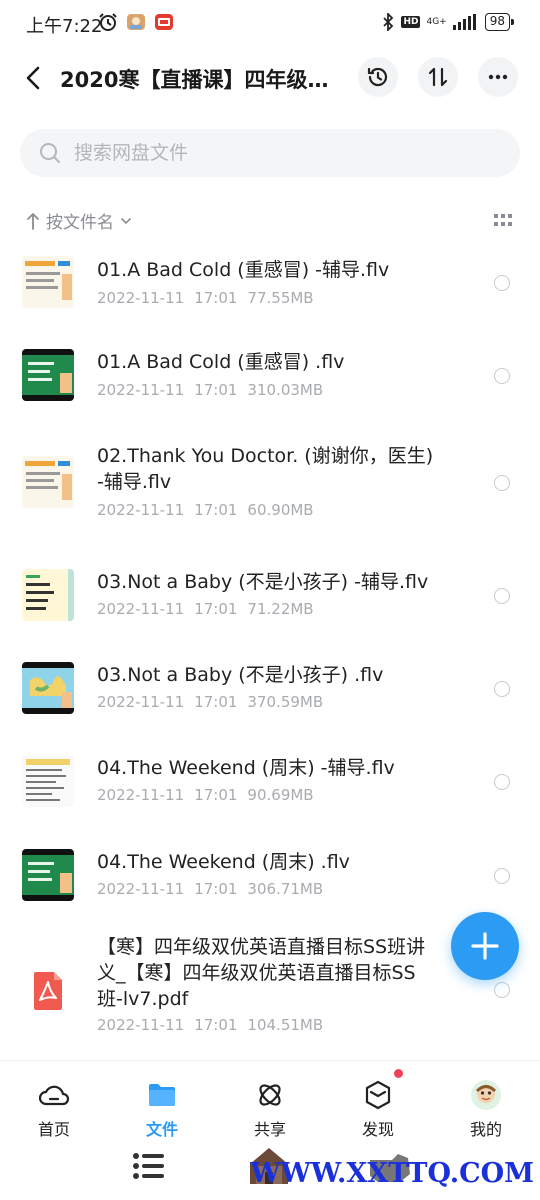  Describe the element at coordinates (243, 270) in the screenshot. I see `file-name: 01.A Bad Cold (重感冒) -辅导.flv` at that location.